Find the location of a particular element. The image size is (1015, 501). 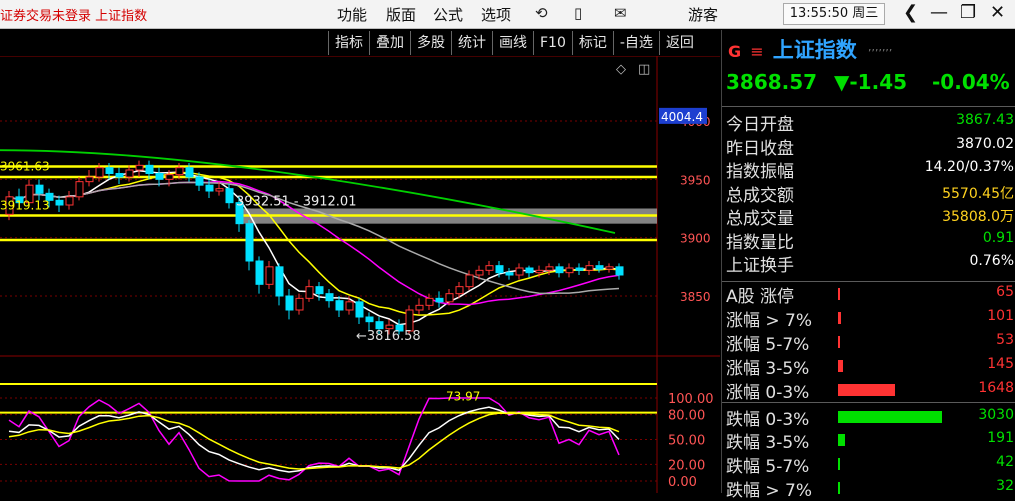

price-axis-label: 3950 is located at coordinates (695, 180).